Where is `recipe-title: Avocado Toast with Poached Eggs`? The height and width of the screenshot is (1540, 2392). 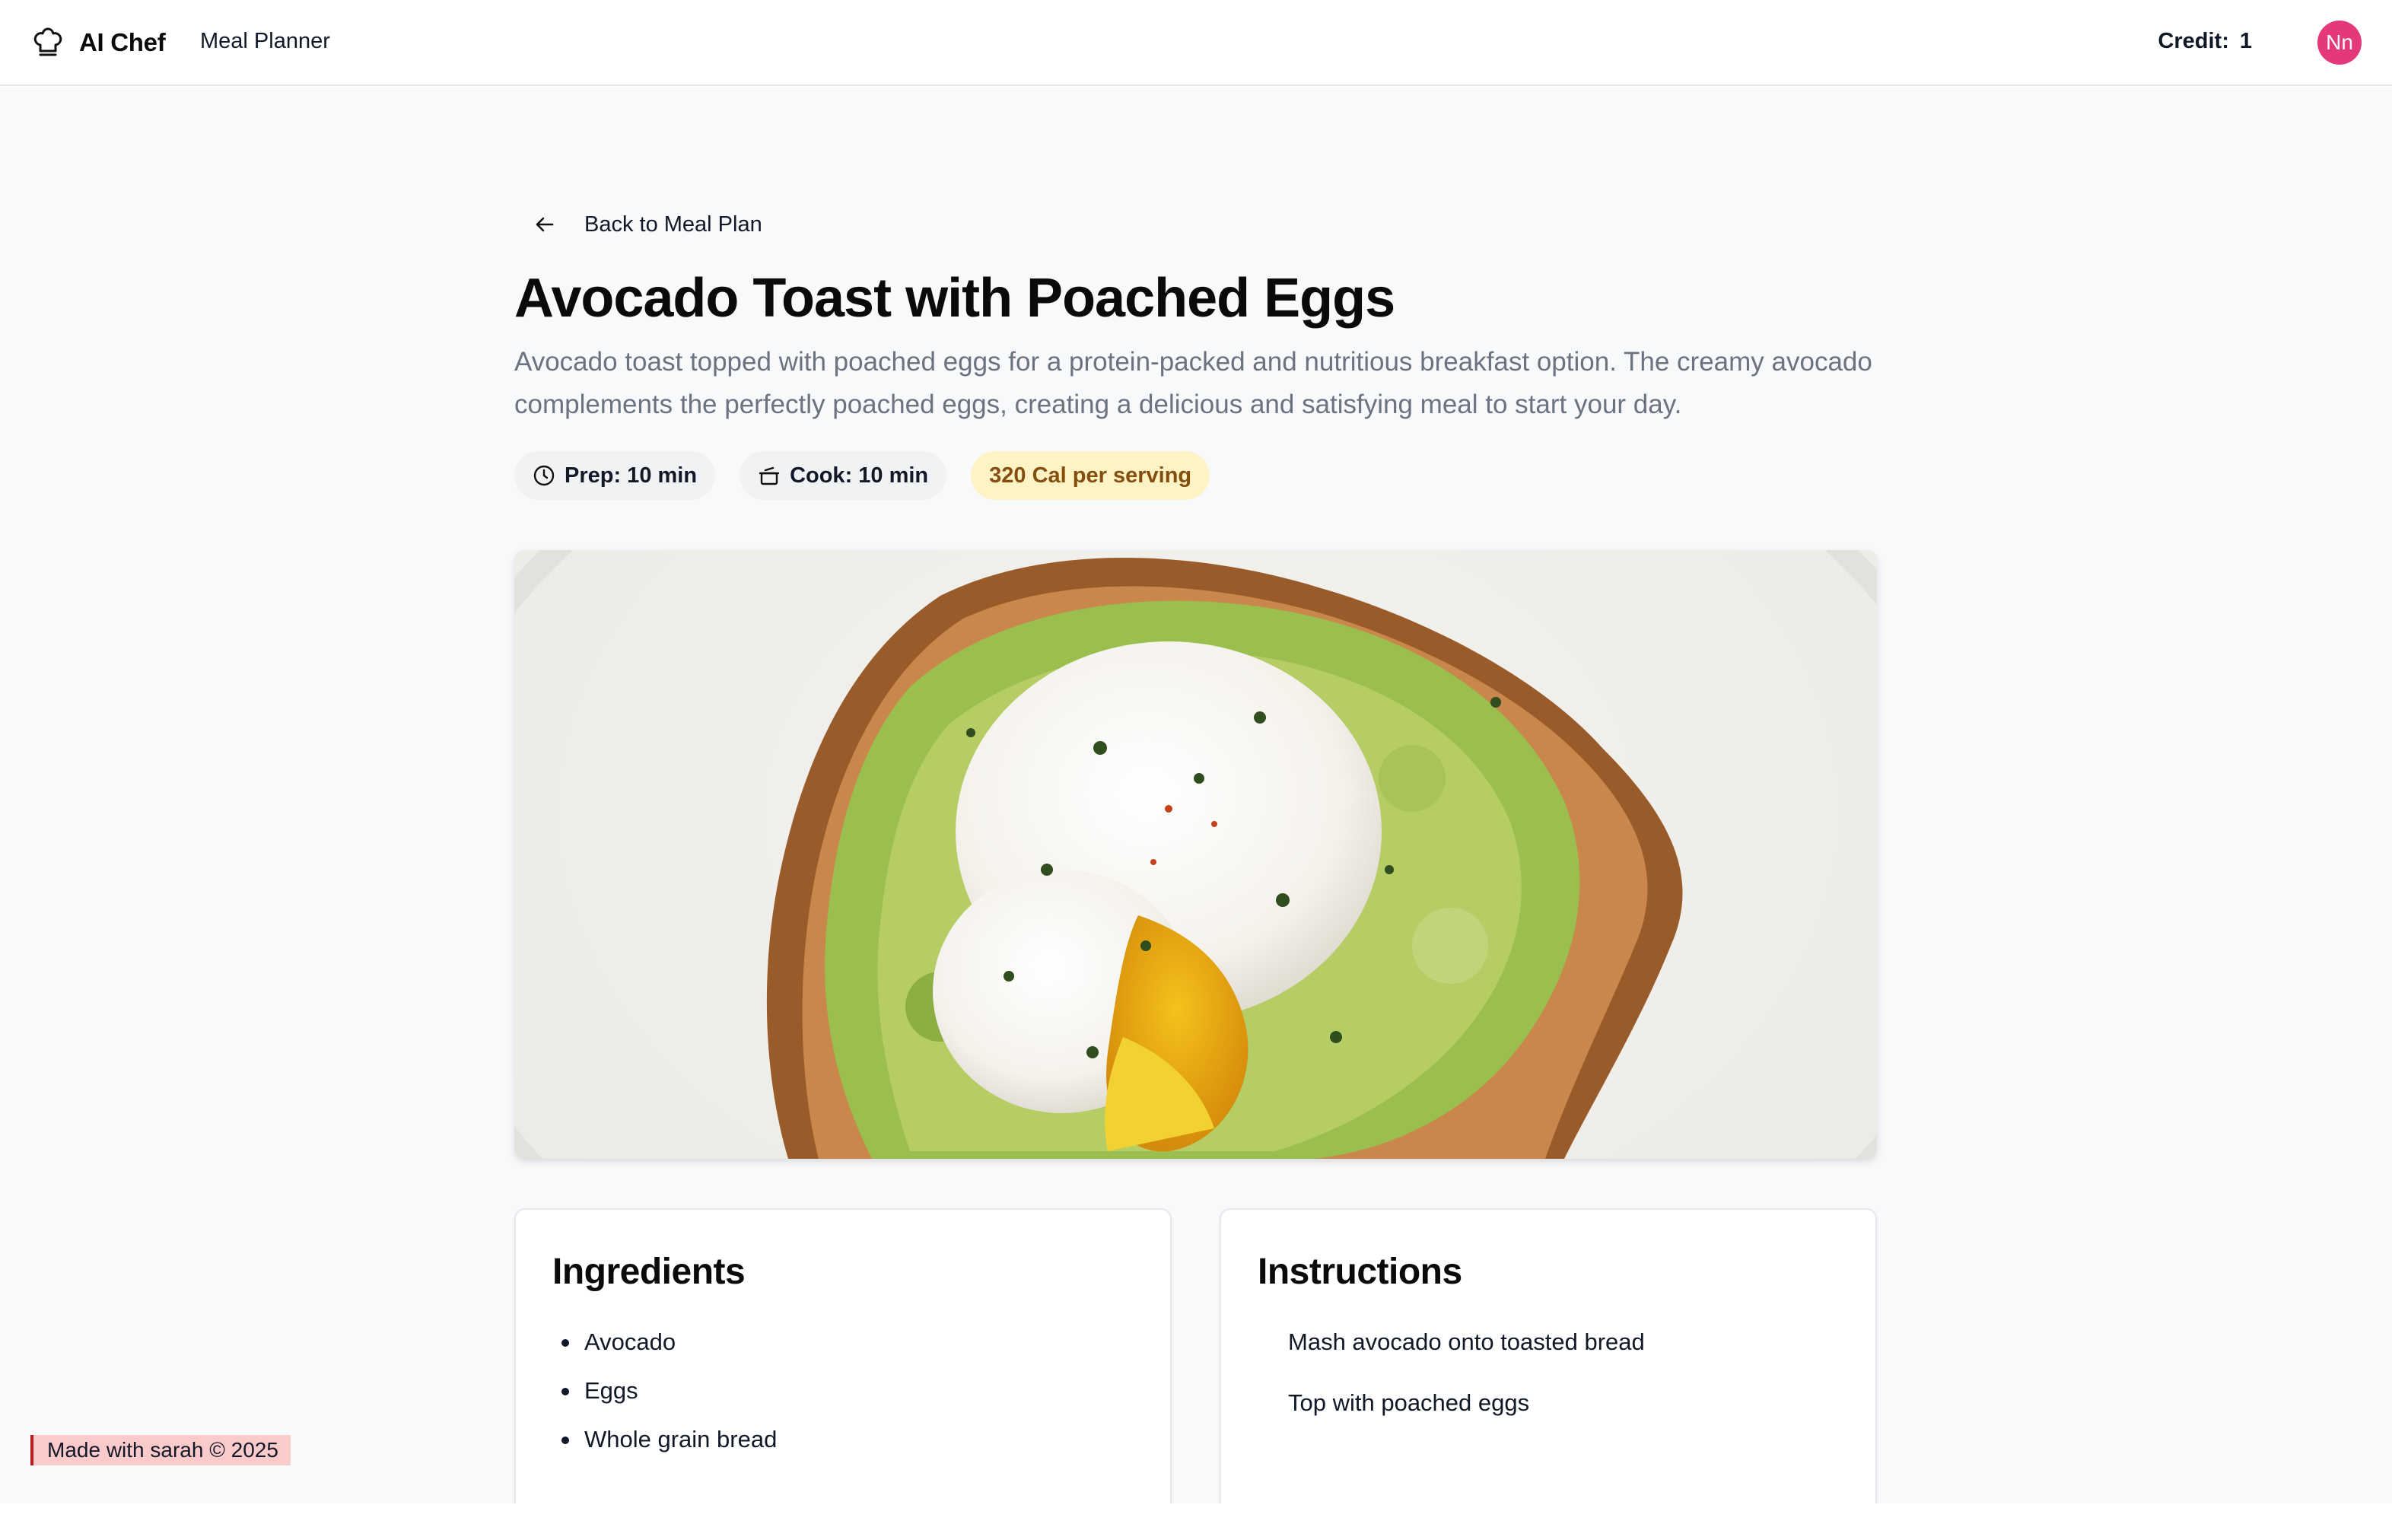
recipe-title: Avocado Toast with Poached Eggs is located at coordinates (954, 298).